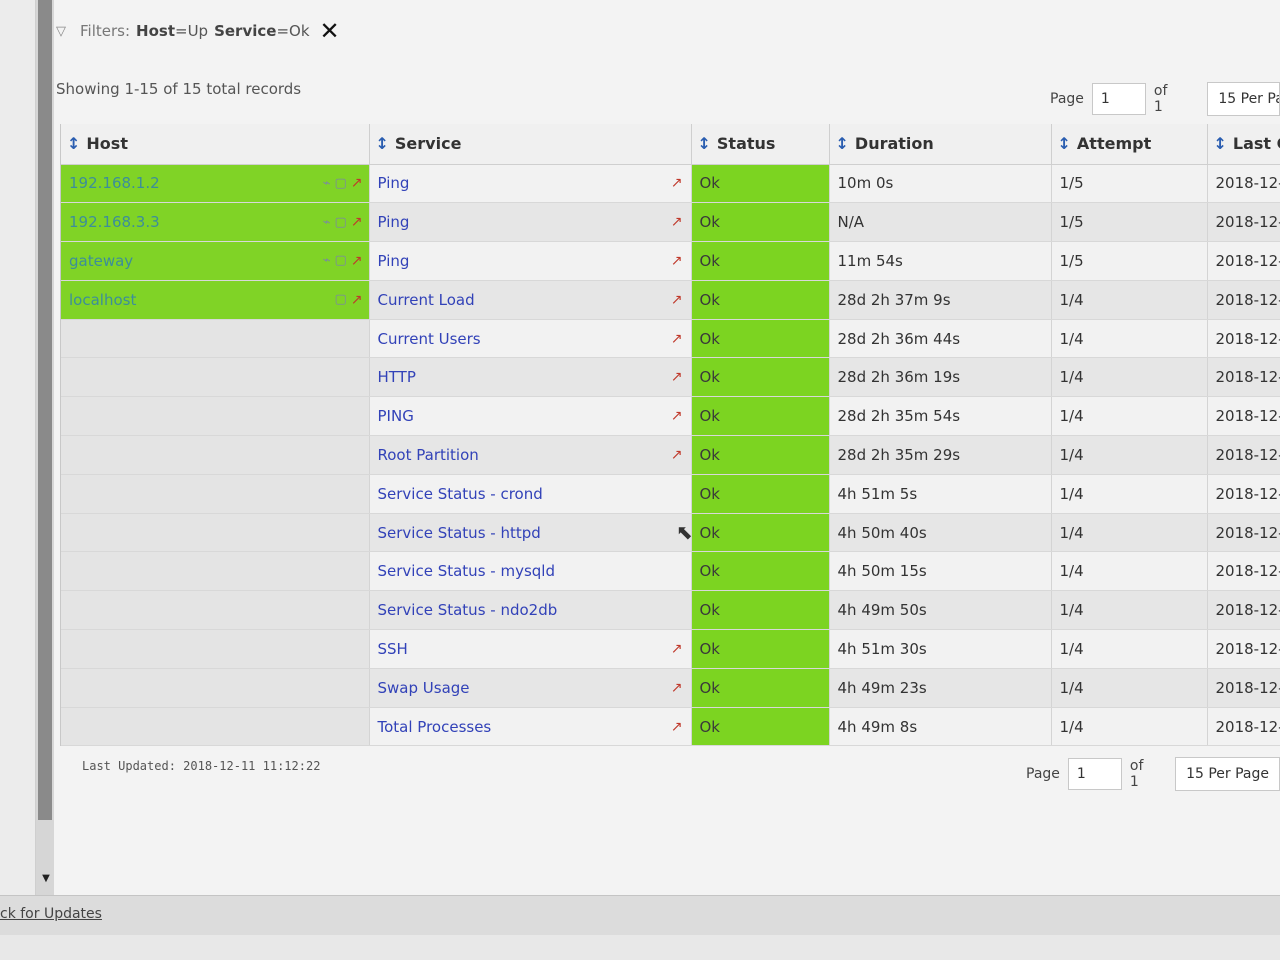 The width and height of the screenshot is (1280, 960). I want to click on duration-cell: 28d 2h 35m 54s, so click(940, 416).